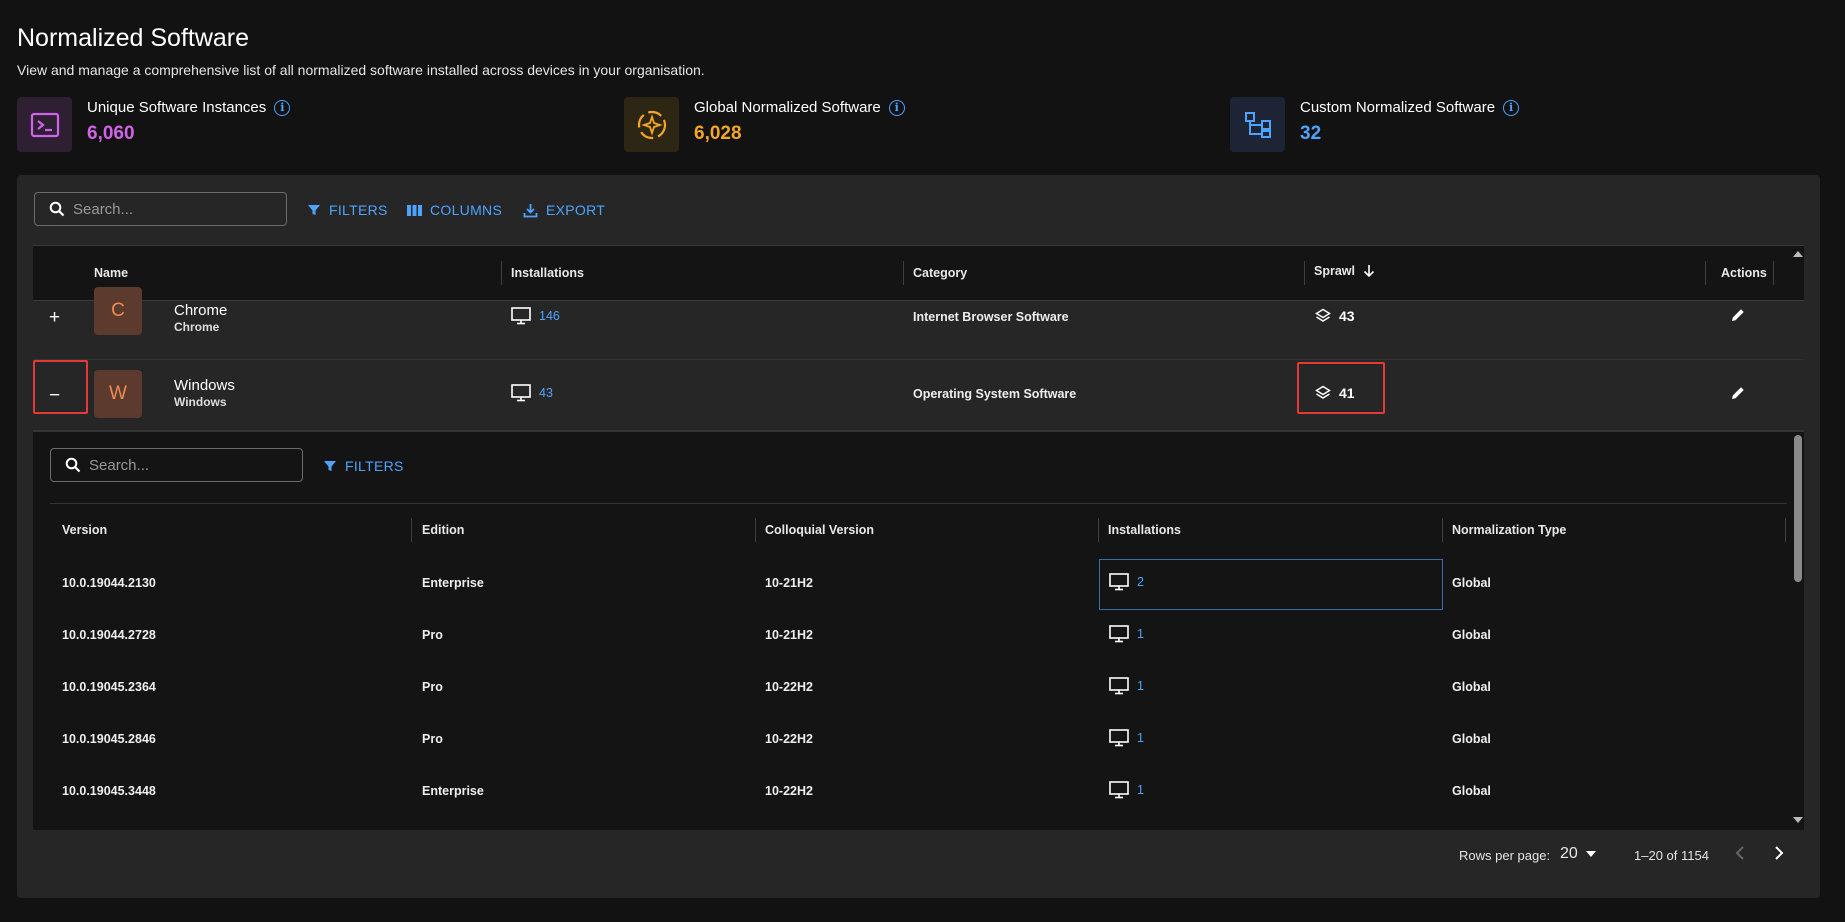 Image resolution: width=1845 pixels, height=922 pixels. I want to click on arrow-down-icon, so click(1369, 271).